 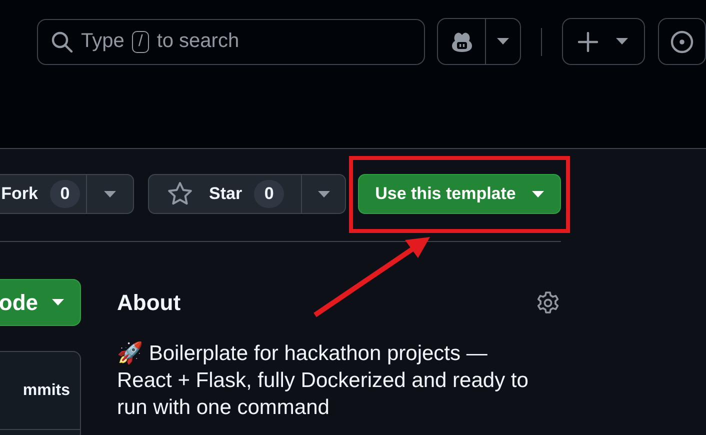 I want to click on search-field: Type / to search, so click(x=231, y=41).